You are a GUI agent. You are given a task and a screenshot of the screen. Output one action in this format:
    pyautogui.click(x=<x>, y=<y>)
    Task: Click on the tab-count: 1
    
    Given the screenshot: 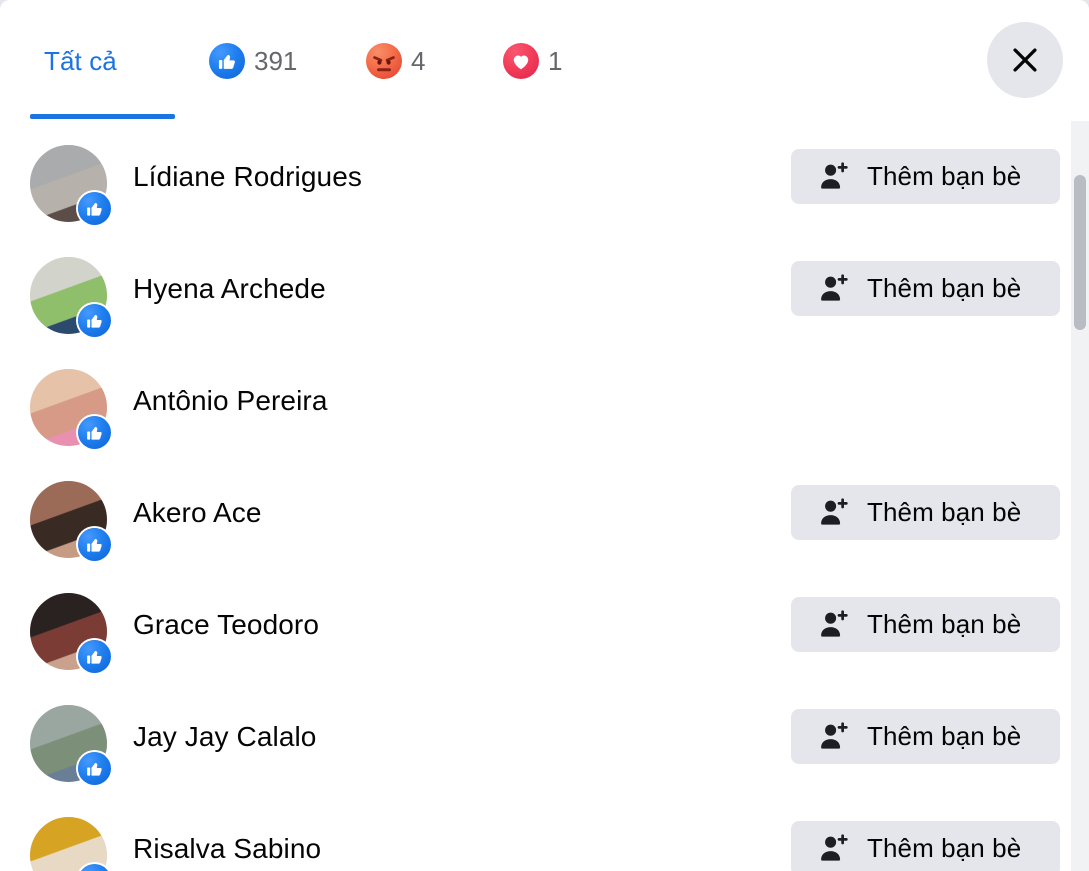 What is the action you would take?
    pyautogui.click(x=555, y=60)
    